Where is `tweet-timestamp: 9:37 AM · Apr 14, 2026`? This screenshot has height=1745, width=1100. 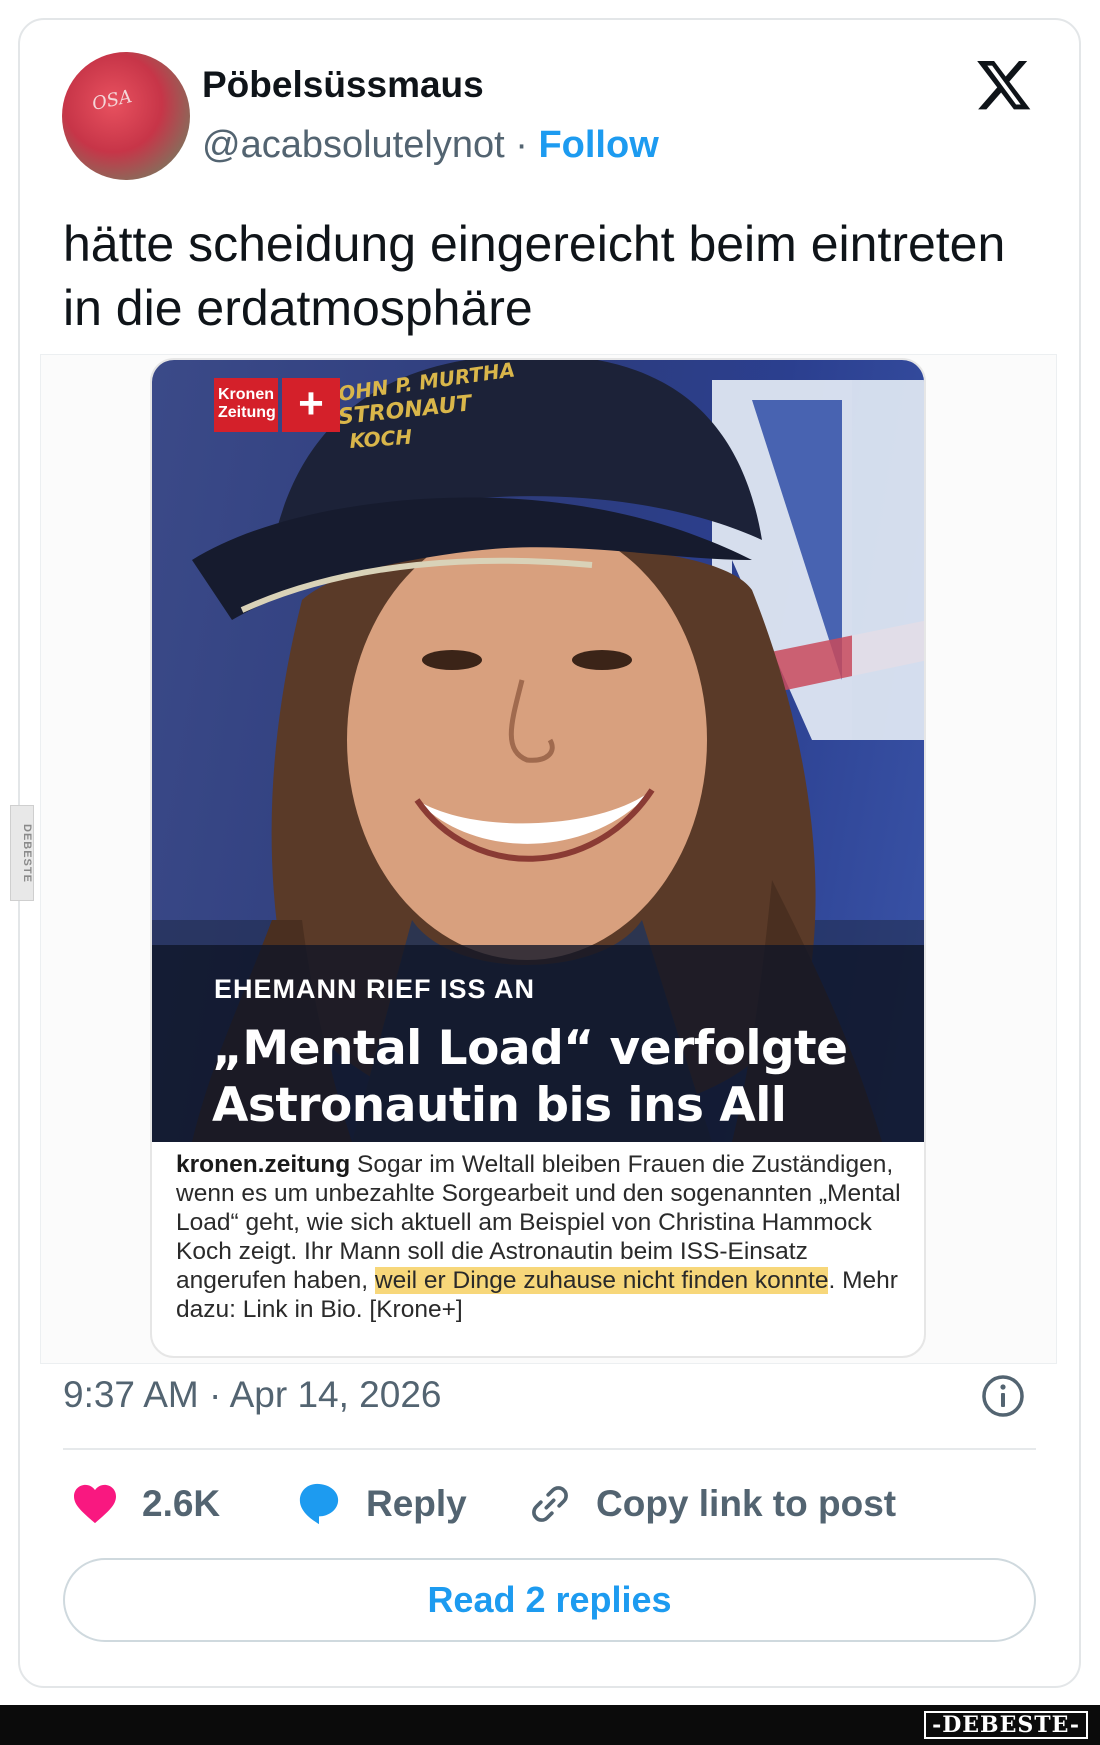 tweet-timestamp: 9:37 AM · Apr 14, 2026 is located at coordinates (252, 1395).